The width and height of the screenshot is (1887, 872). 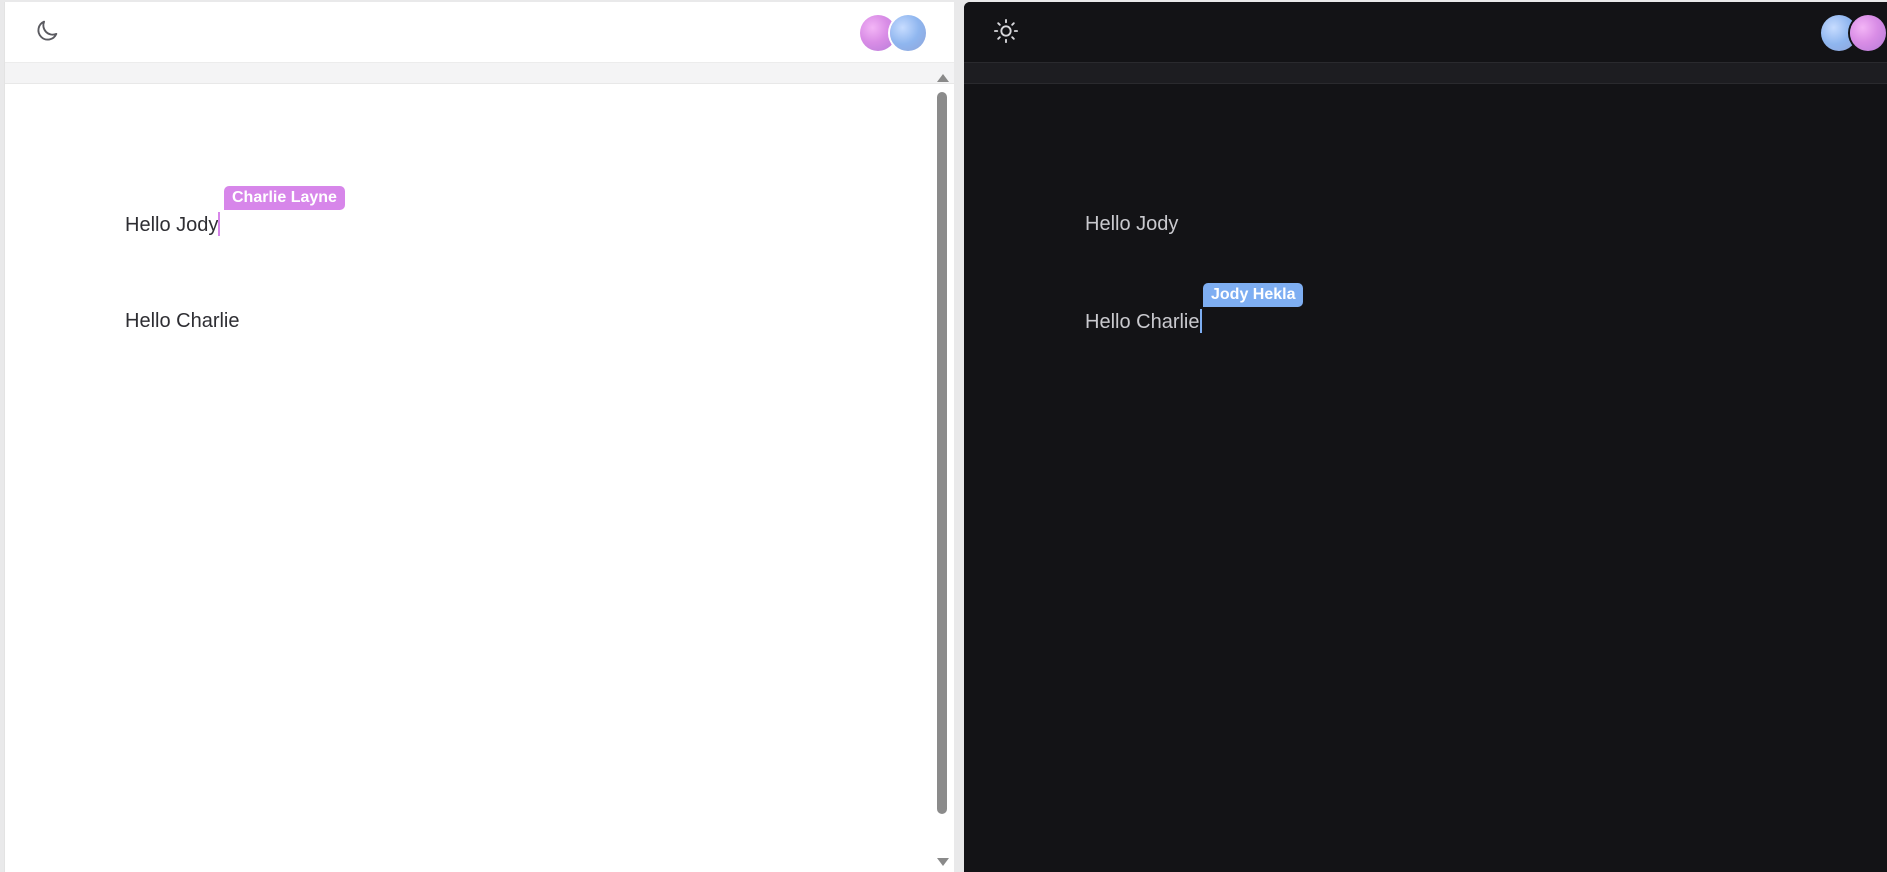 I want to click on remote-cursor-label: Charlie Layne, so click(x=284, y=198).